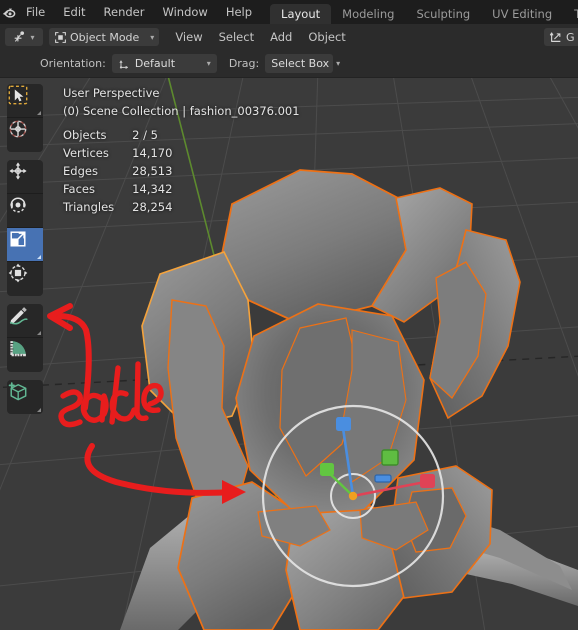 This screenshot has height=630, width=578. I want to click on viewport-menu-view: View, so click(188, 37).